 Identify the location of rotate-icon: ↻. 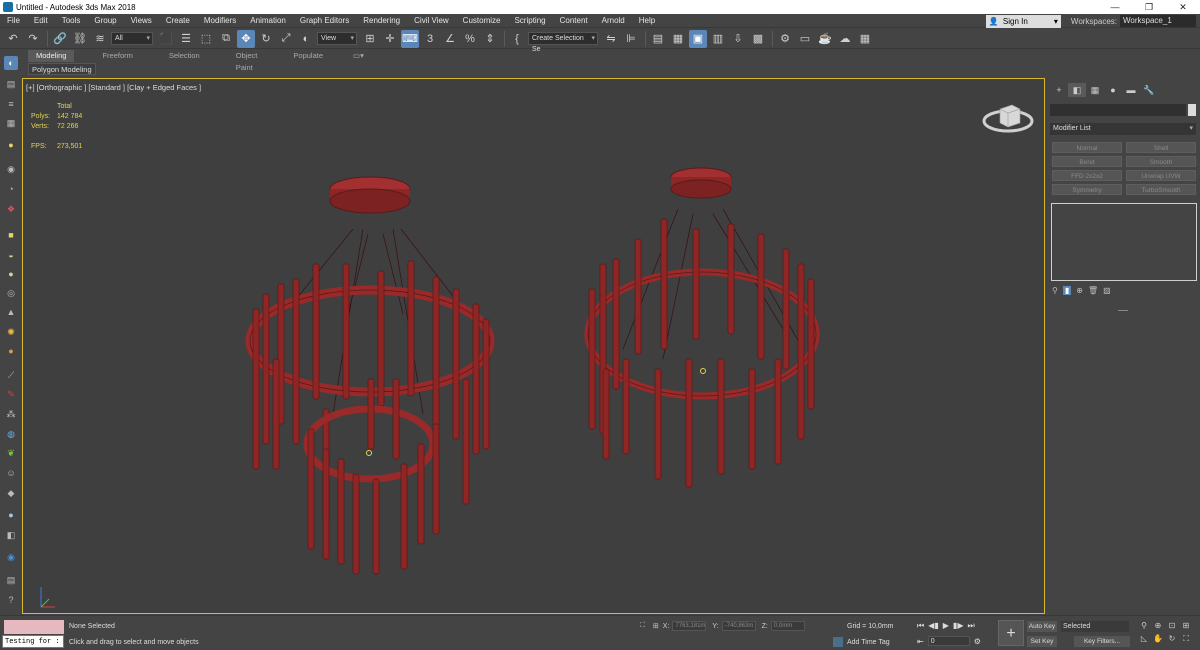
(266, 39).